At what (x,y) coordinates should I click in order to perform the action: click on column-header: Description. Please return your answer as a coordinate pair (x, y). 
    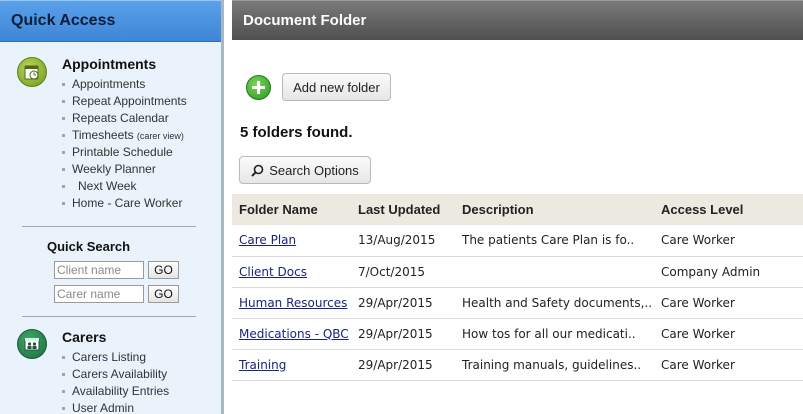
    Looking at the image, I should click on (554, 209).